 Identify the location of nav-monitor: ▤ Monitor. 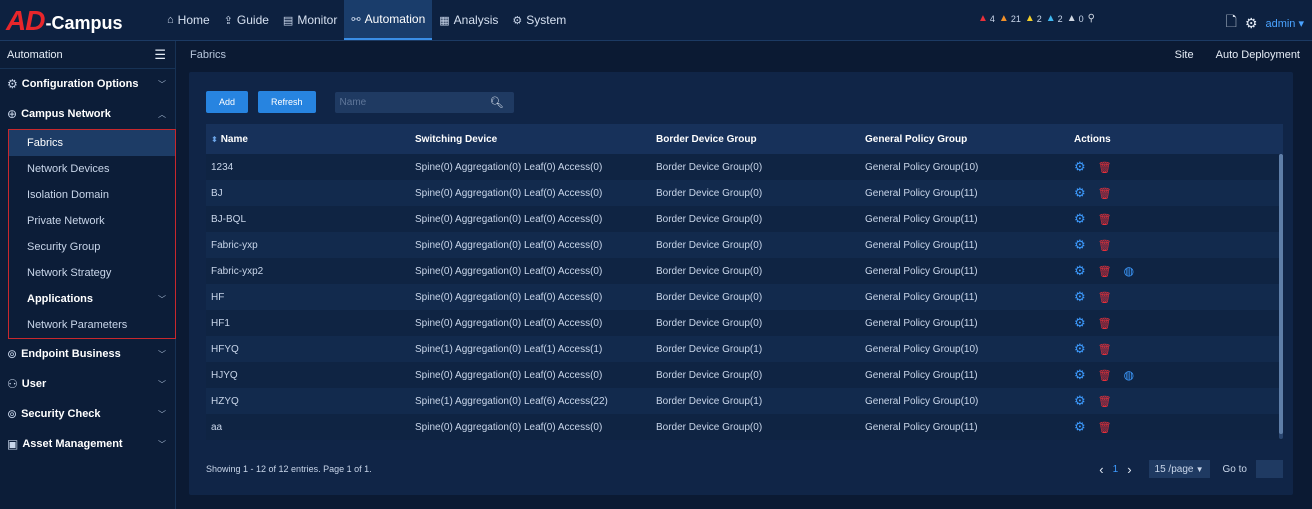
(310, 20).